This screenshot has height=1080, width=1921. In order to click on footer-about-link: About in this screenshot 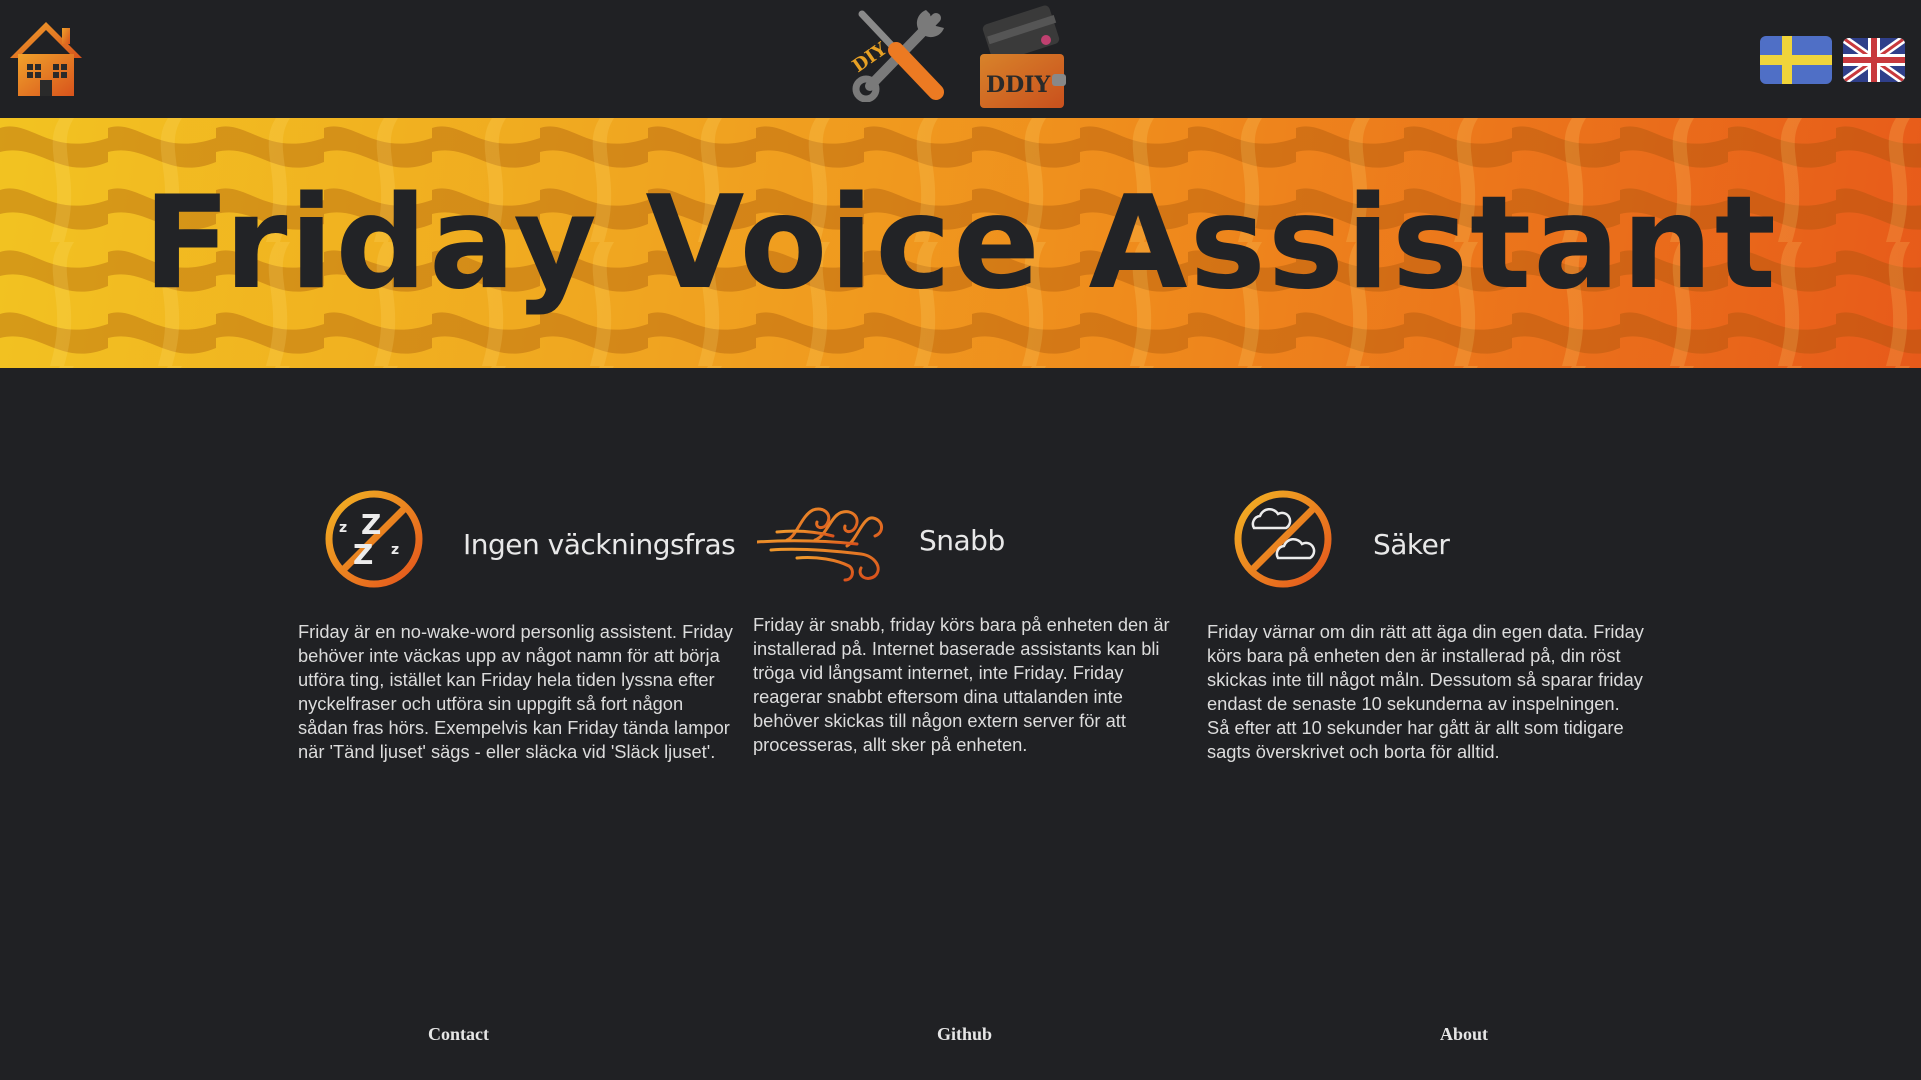, I will do `click(1464, 1034)`.